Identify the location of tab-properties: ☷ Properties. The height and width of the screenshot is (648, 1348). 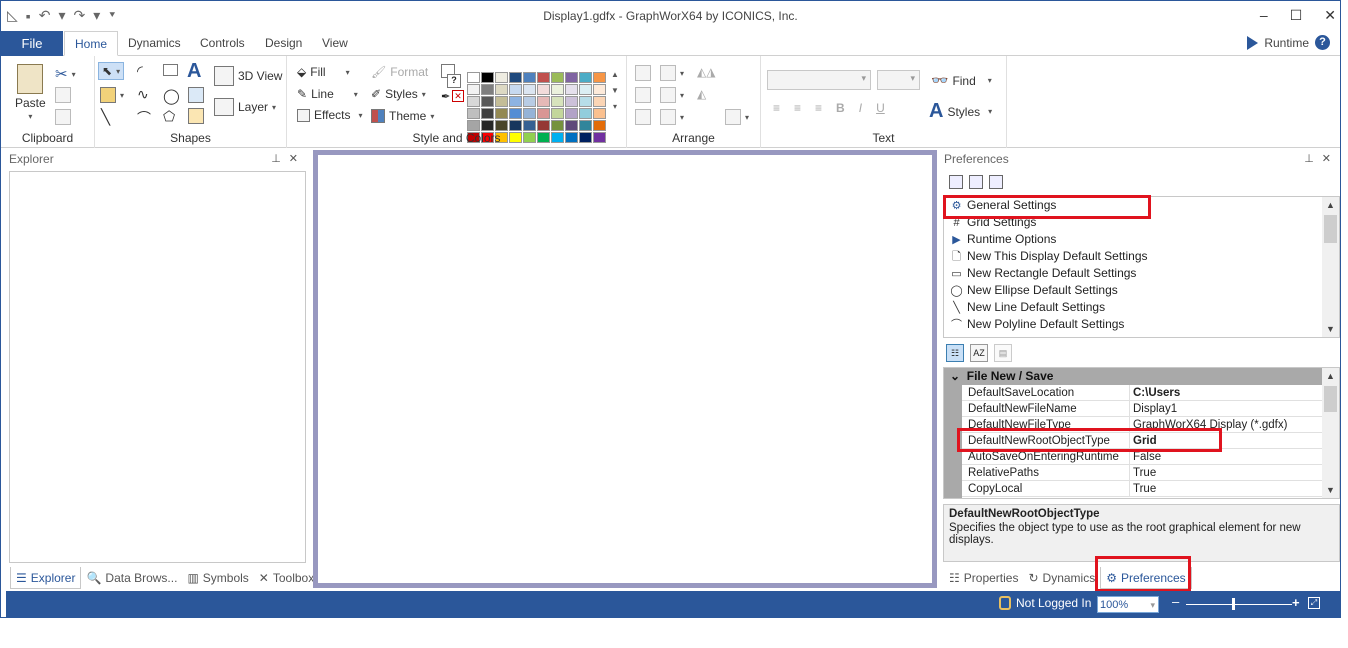
(983, 578).